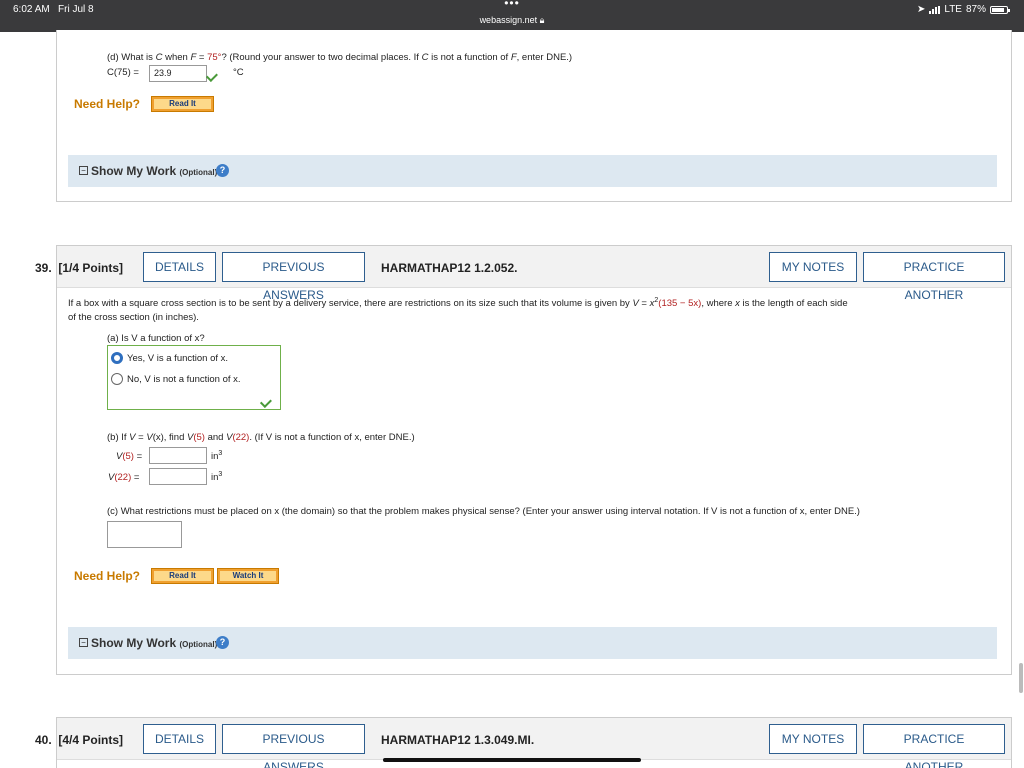 This screenshot has width=1024, height=768. Describe the element at coordinates (79, 268) in the screenshot. I see `q39-number: 39. [1/4 Points]` at that location.